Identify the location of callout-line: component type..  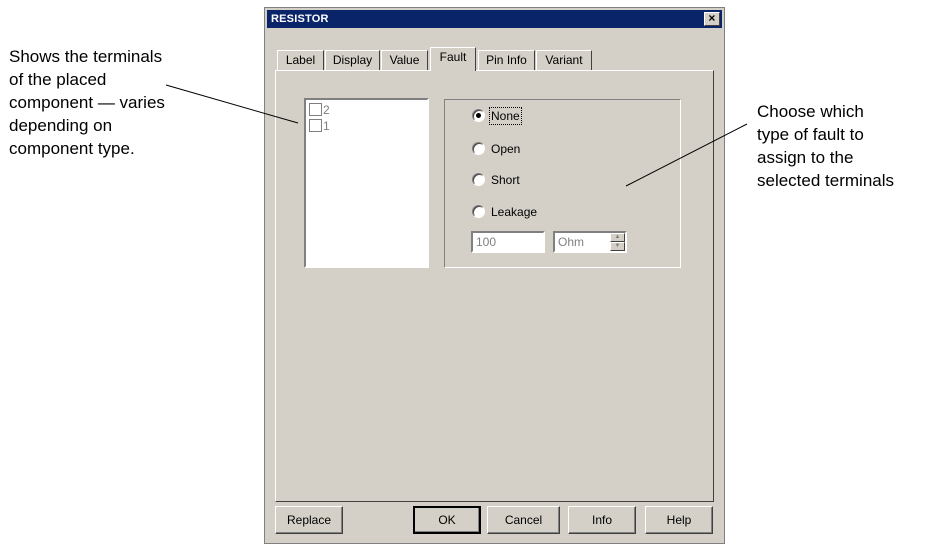
(72, 148).